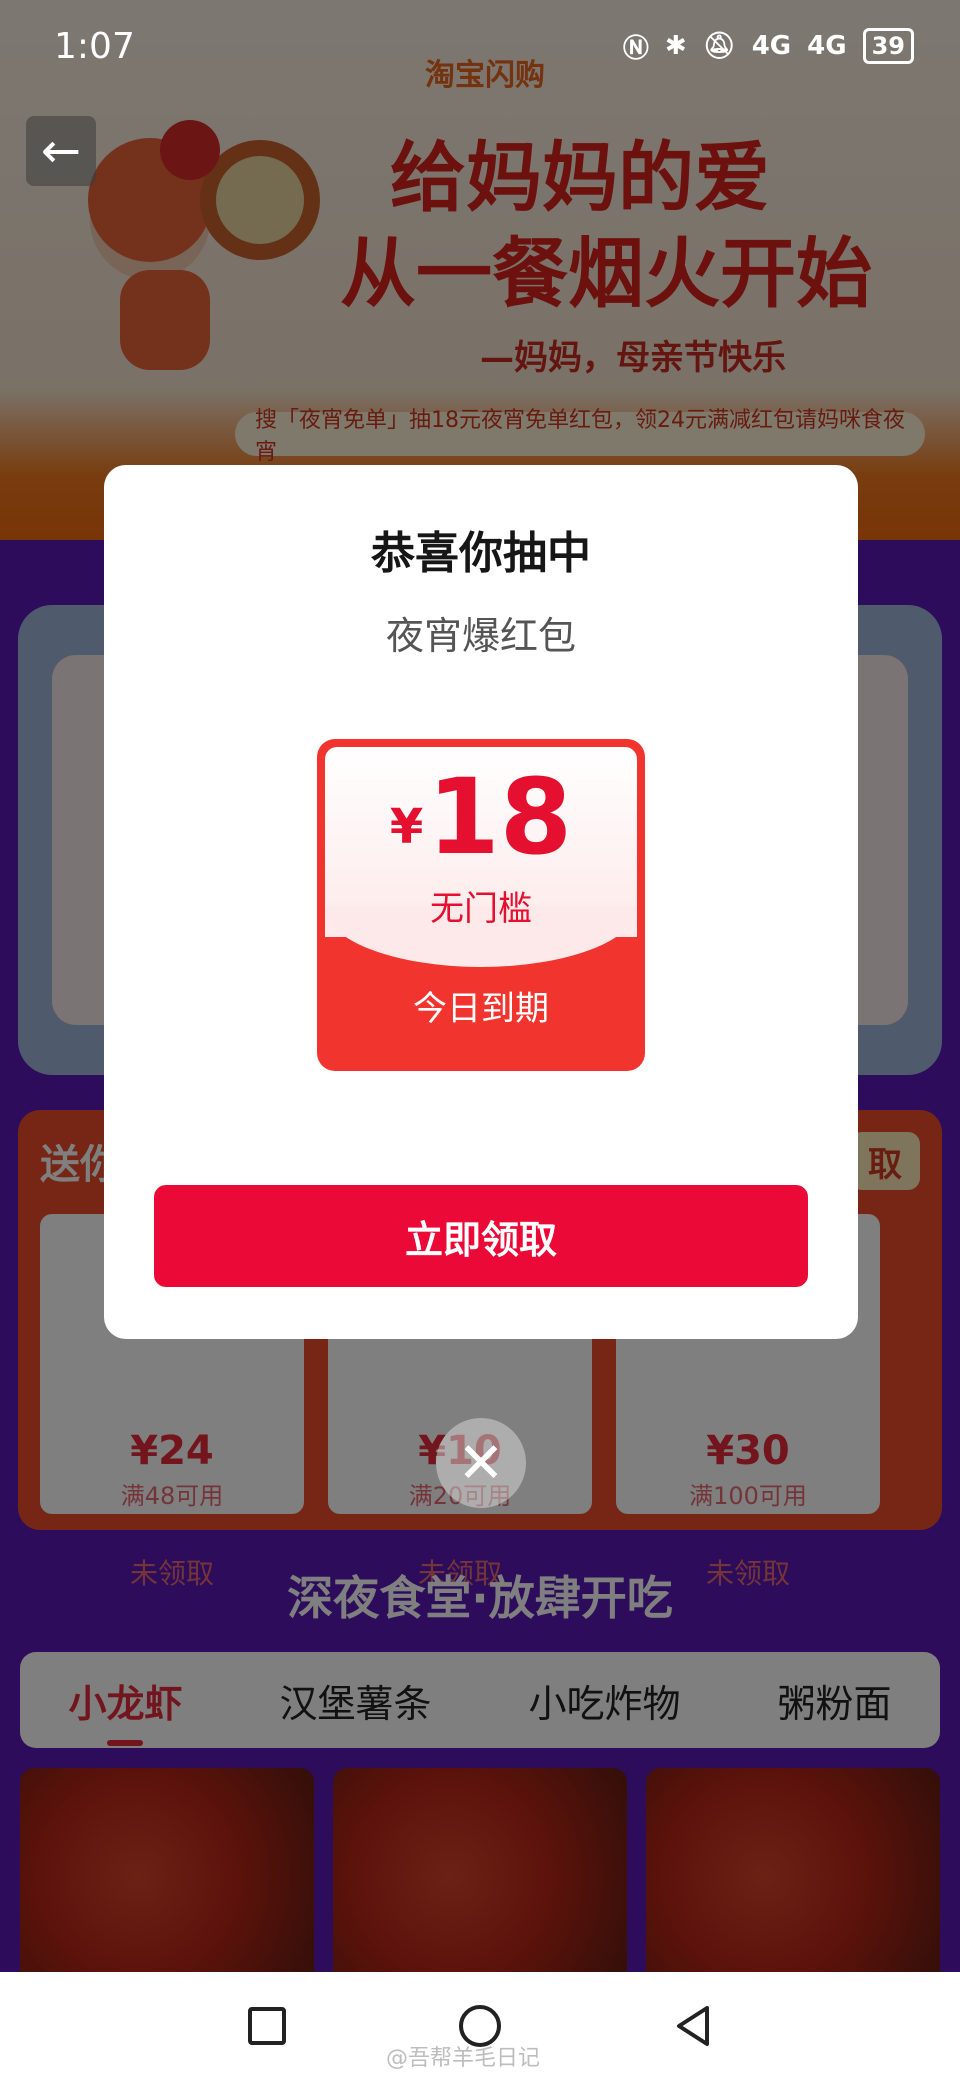  Describe the element at coordinates (463, 2058) in the screenshot. I see `watermark: @吾帮羊毛日记` at that location.